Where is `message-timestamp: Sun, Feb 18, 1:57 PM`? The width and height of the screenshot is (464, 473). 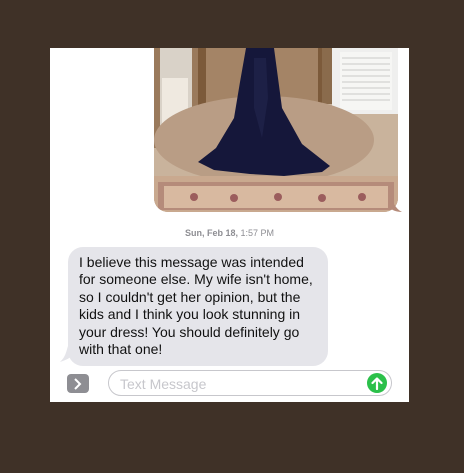 message-timestamp: Sun, Feb 18, 1:57 PM is located at coordinates (229, 233).